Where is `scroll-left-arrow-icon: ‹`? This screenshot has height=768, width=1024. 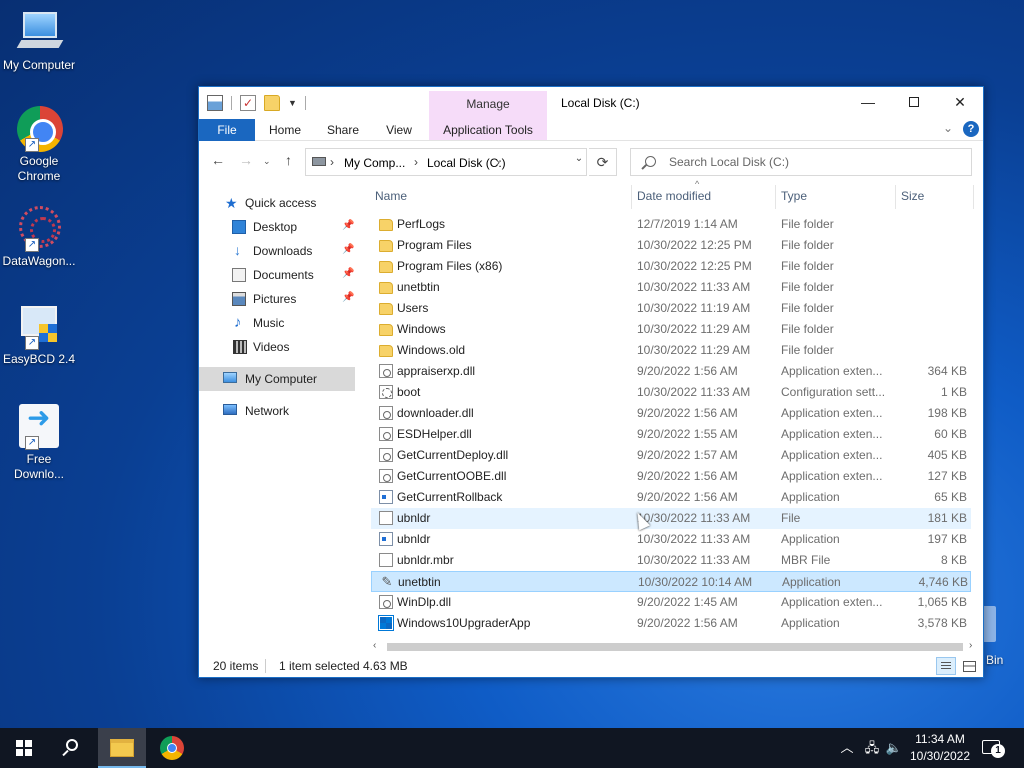 scroll-left-arrow-icon: ‹ is located at coordinates (374, 645).